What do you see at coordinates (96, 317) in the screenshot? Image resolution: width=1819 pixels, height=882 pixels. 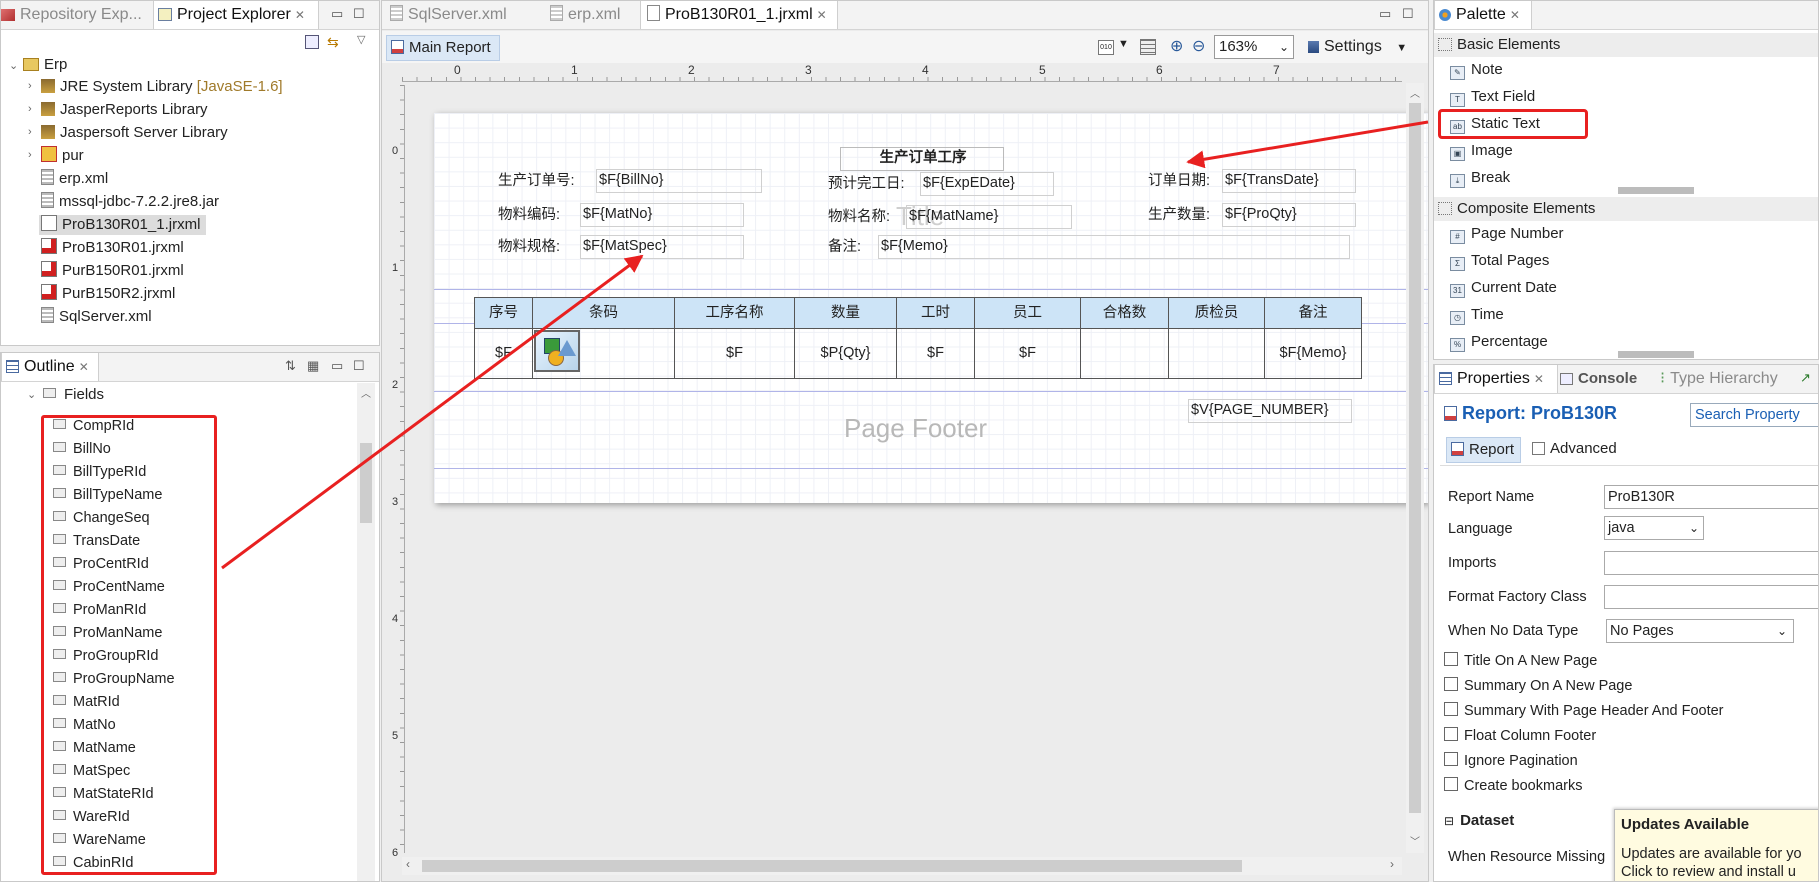 I see `tree-item-sqlserver-xml: SqlServer.xml` at bounding box center [96, 317].